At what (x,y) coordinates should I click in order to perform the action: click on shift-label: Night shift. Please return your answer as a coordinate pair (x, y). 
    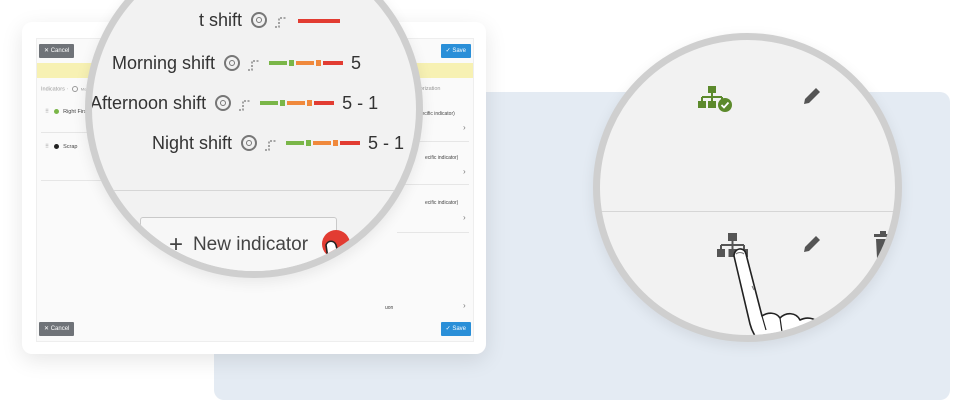
    Looking at the image, I should click on (192, 142).